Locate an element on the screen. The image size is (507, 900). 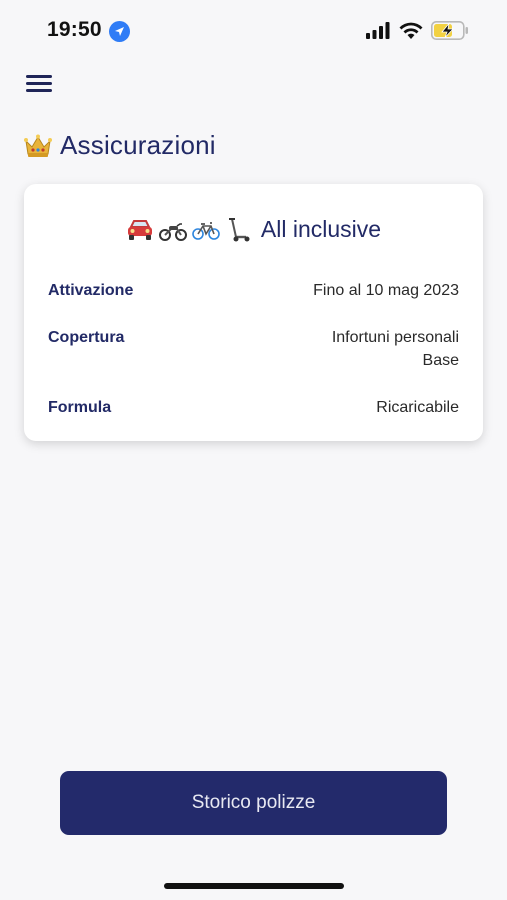
coverage-value: Infortuni personali Base is located at coordinates (395, 349).